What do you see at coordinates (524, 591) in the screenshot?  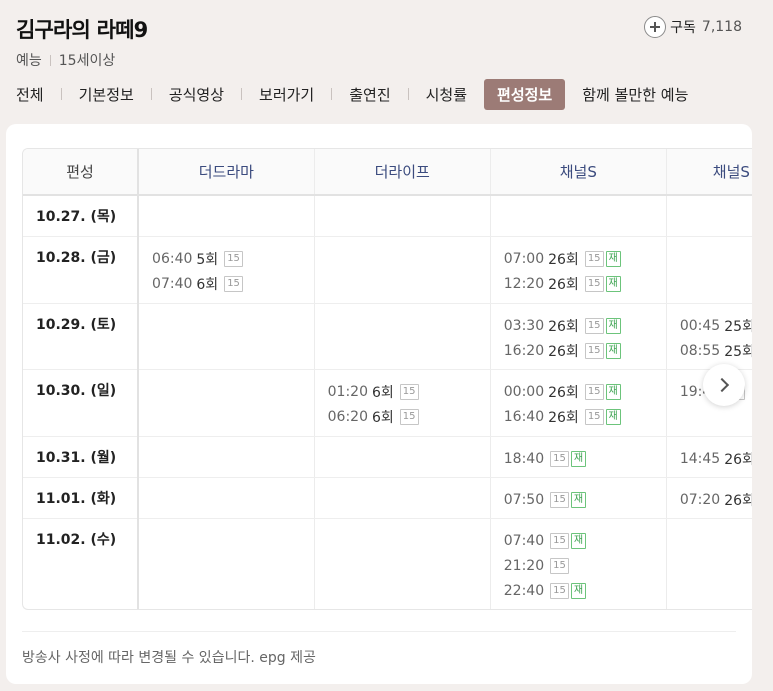 I see `broadcast-time: 22:40` at bounding box center [524, 591].